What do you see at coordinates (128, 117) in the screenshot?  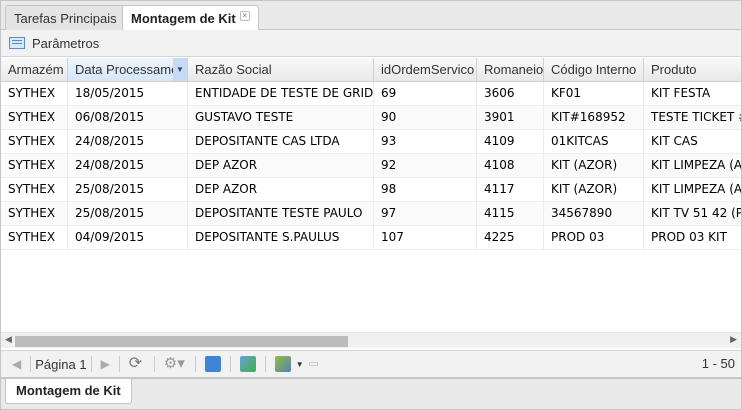 I see `table-cell: 06/08/2015` at bounding box center [128, 117].